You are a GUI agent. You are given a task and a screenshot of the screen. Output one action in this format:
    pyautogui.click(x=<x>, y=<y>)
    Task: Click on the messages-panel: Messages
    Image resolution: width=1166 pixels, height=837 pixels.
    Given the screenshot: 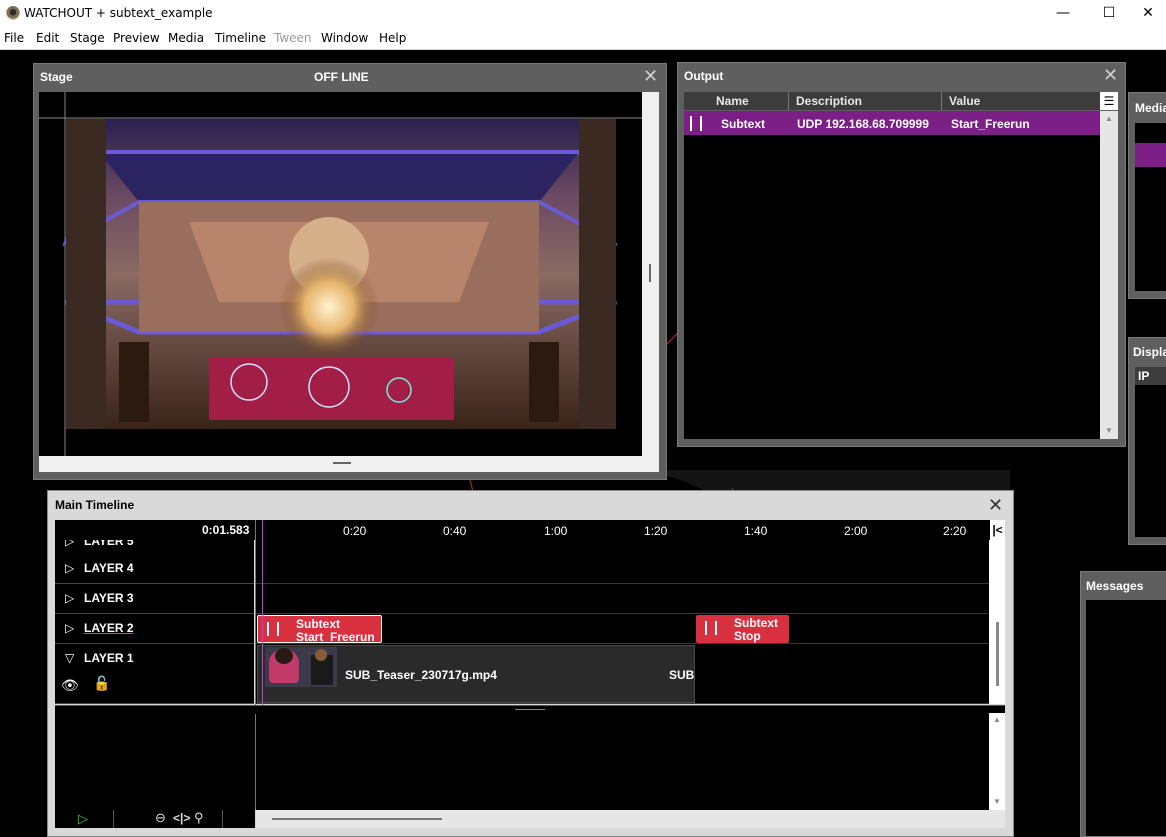 What is the action you would take?
    pyautogui.click(x=1123, y=704)
    